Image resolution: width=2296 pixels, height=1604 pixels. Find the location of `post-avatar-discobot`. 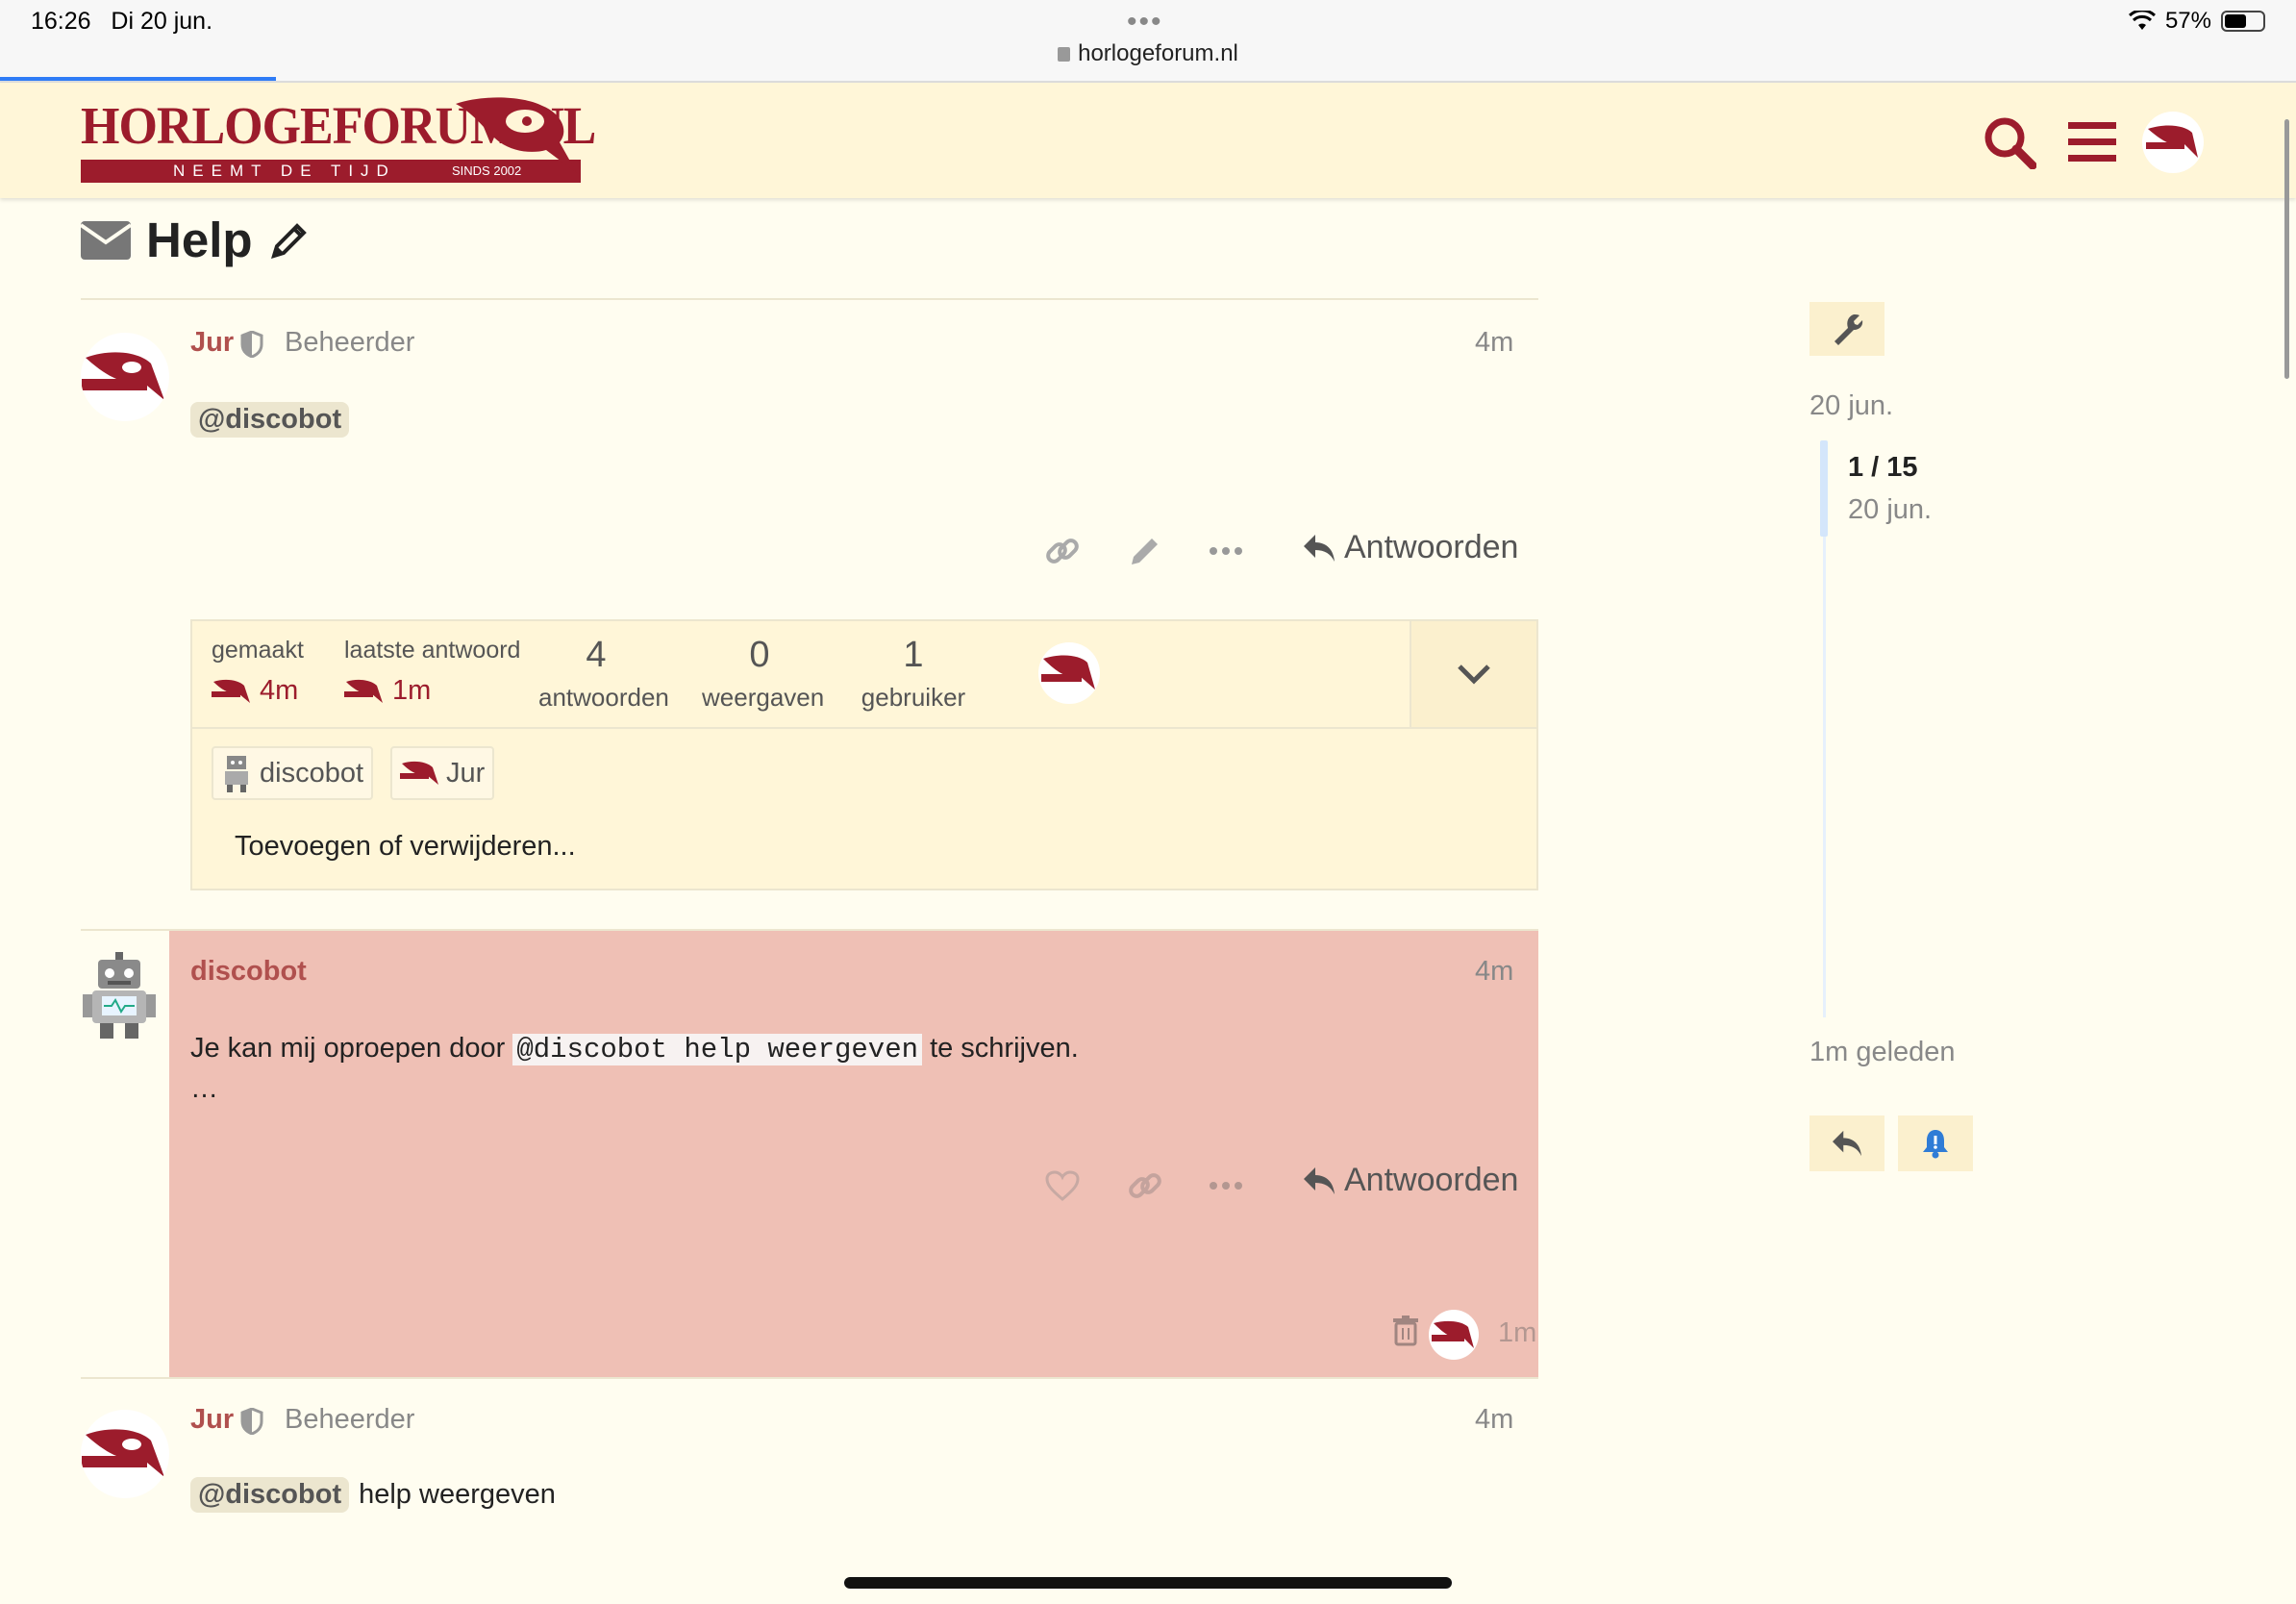

post-avatar-discobot is located at coordinates (125, 996).